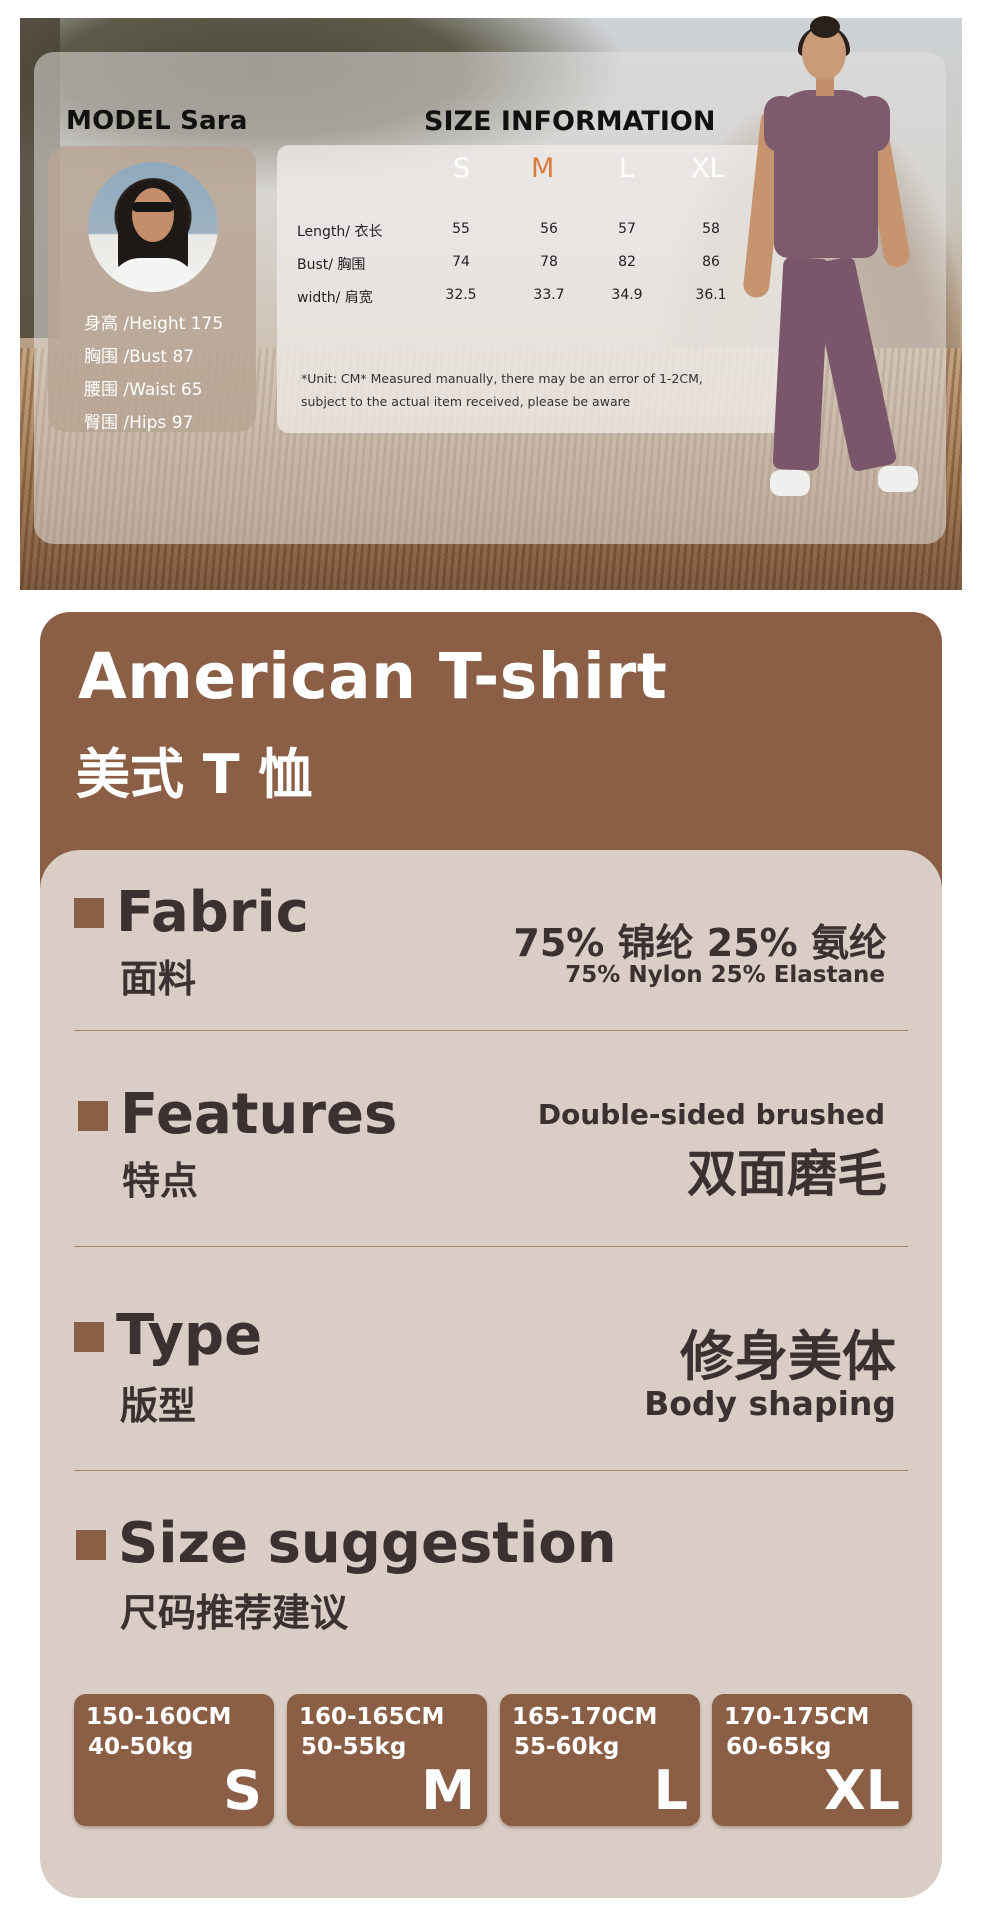 The image size is (982, 1920). Describe the element at coordinates (212, 912) in the screenshot. I see `section-fabric-title: Fabric` at that location.